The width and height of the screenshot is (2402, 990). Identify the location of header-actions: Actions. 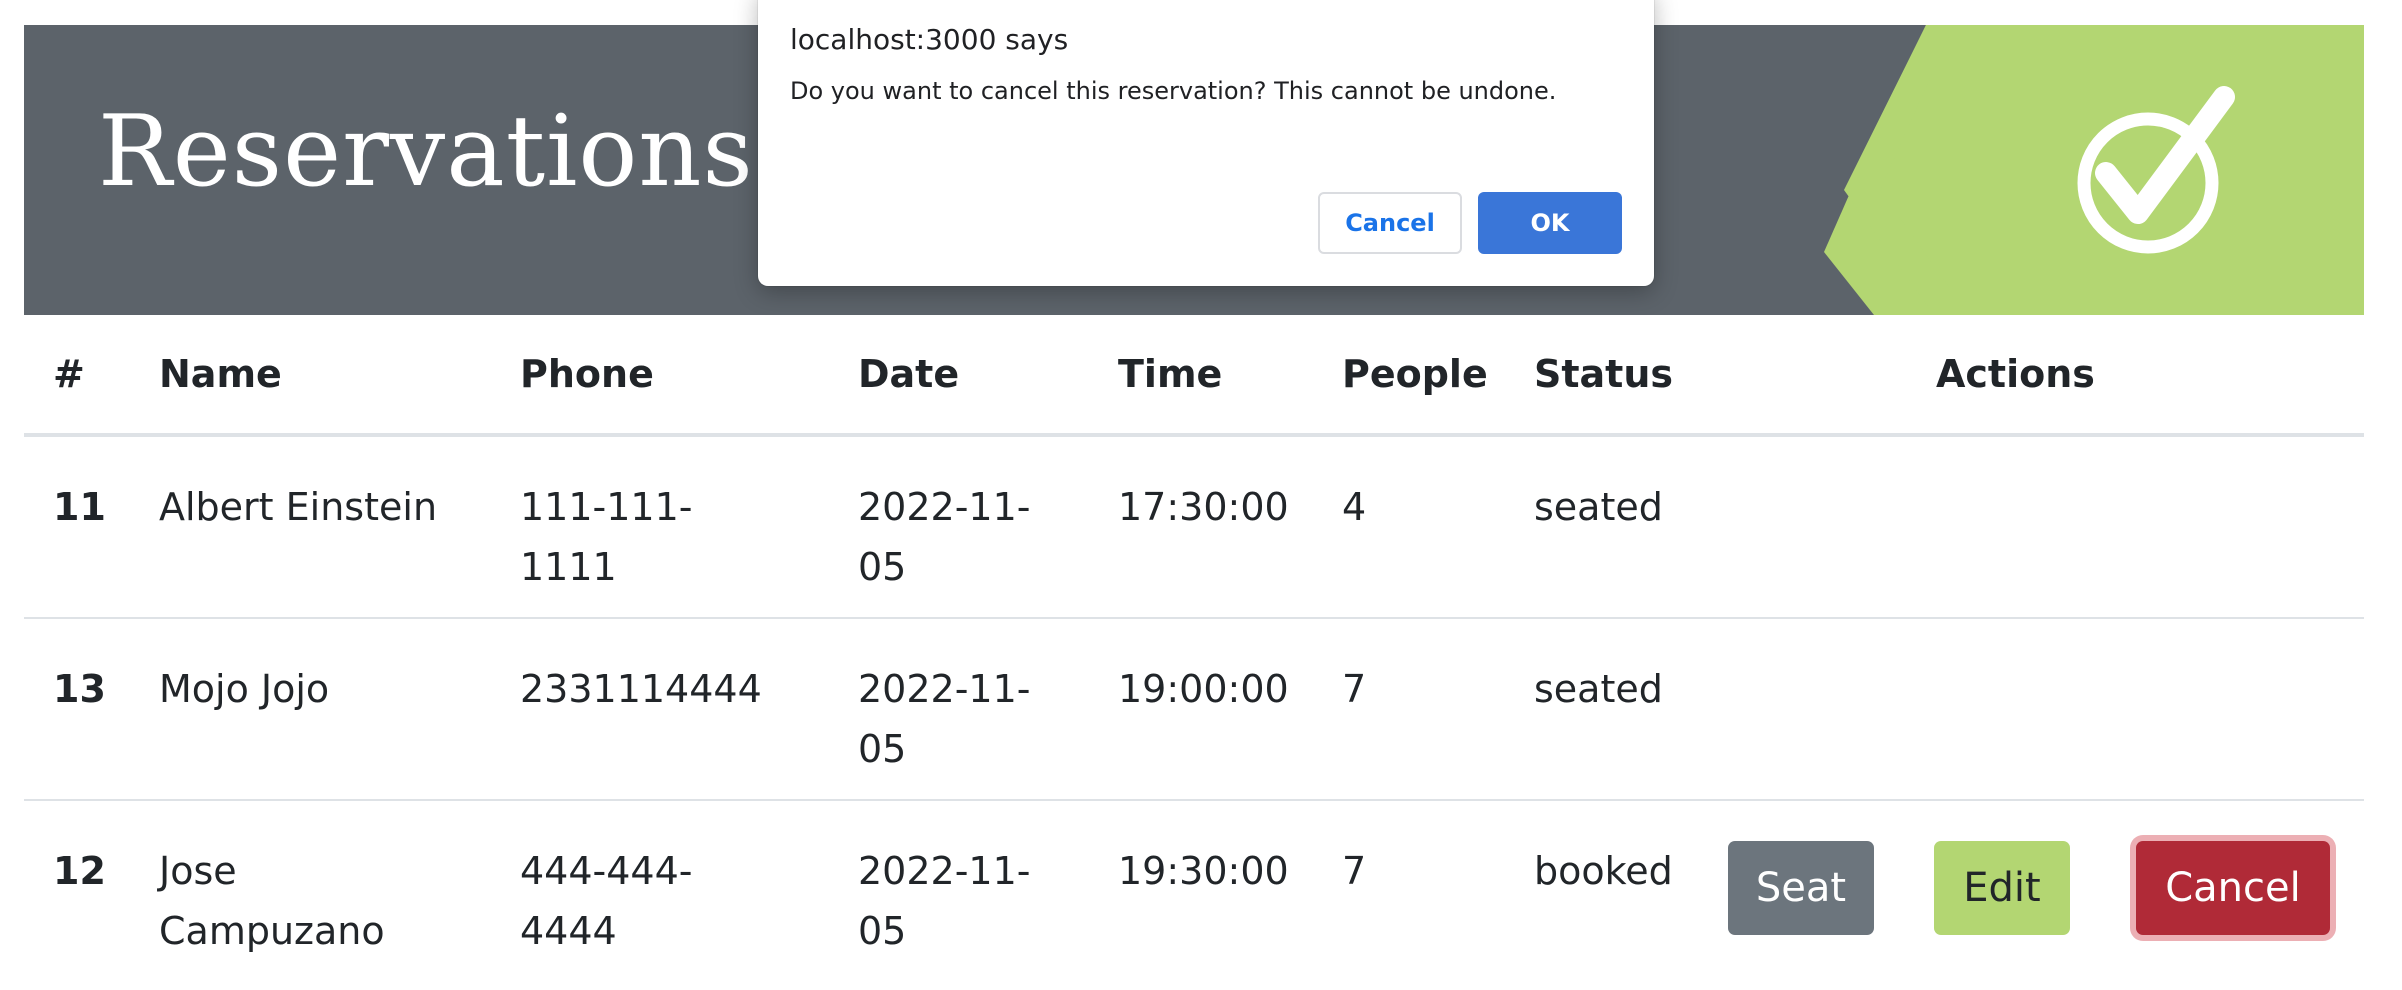
(2015, 374).